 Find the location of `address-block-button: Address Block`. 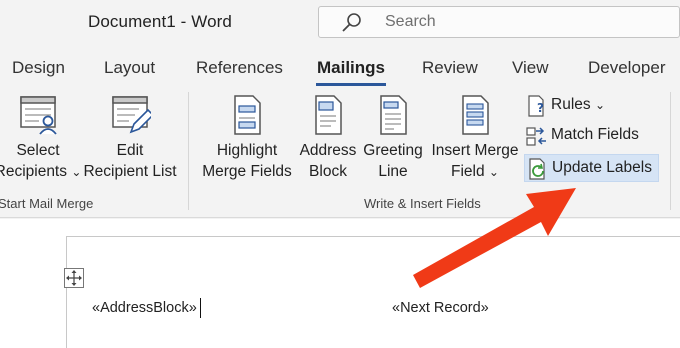

address-block-button: Address Block is located at coordinates (328, 138).